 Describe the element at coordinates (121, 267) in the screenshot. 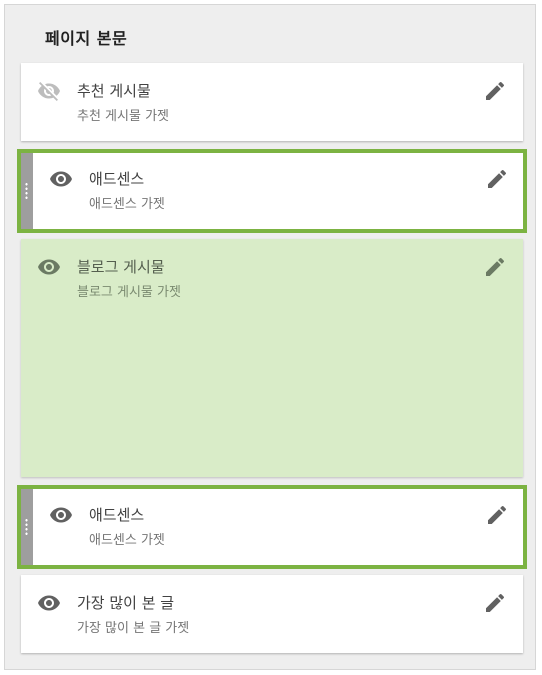

I see `gadget-title: 블로그 게시물` at that location.